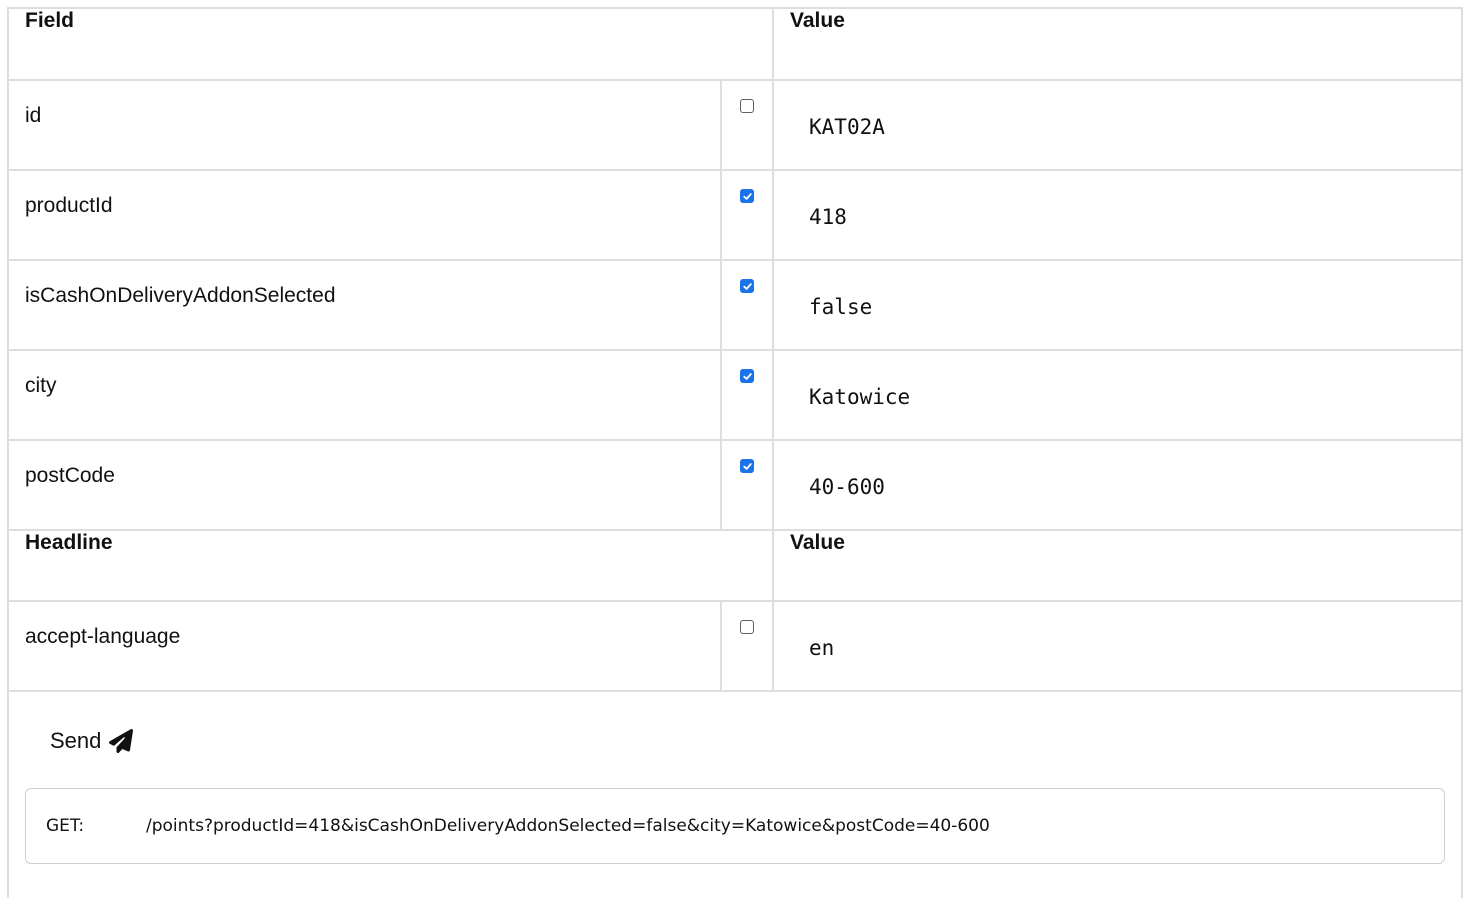  I want to click on param-row-isCashOnDeliveryAddonSelected: isCashOnDeliveryAddonSelected false, so click(735, 305).